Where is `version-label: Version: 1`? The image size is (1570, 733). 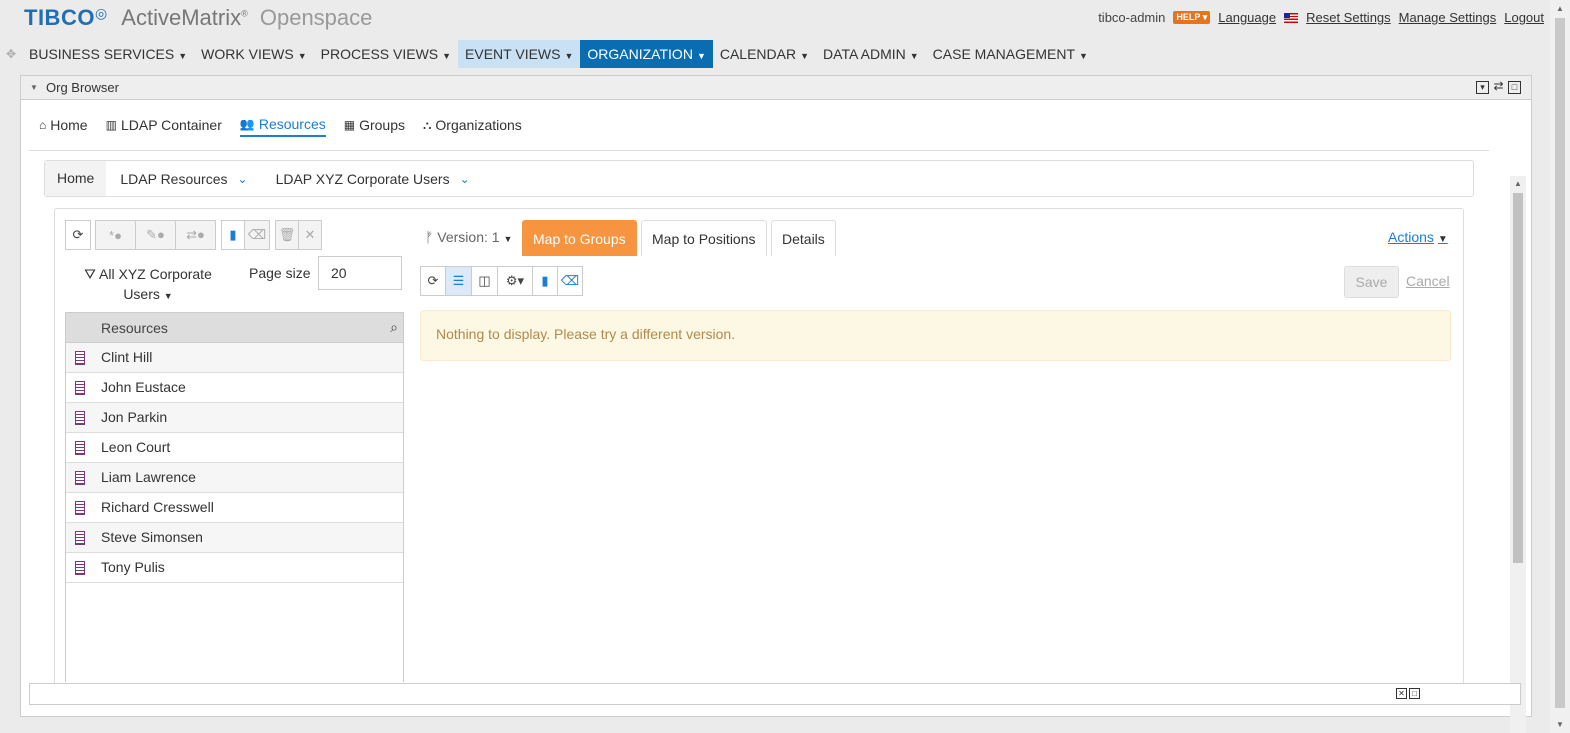
version-label: Version: 1 is located at coordinates (468, 237).